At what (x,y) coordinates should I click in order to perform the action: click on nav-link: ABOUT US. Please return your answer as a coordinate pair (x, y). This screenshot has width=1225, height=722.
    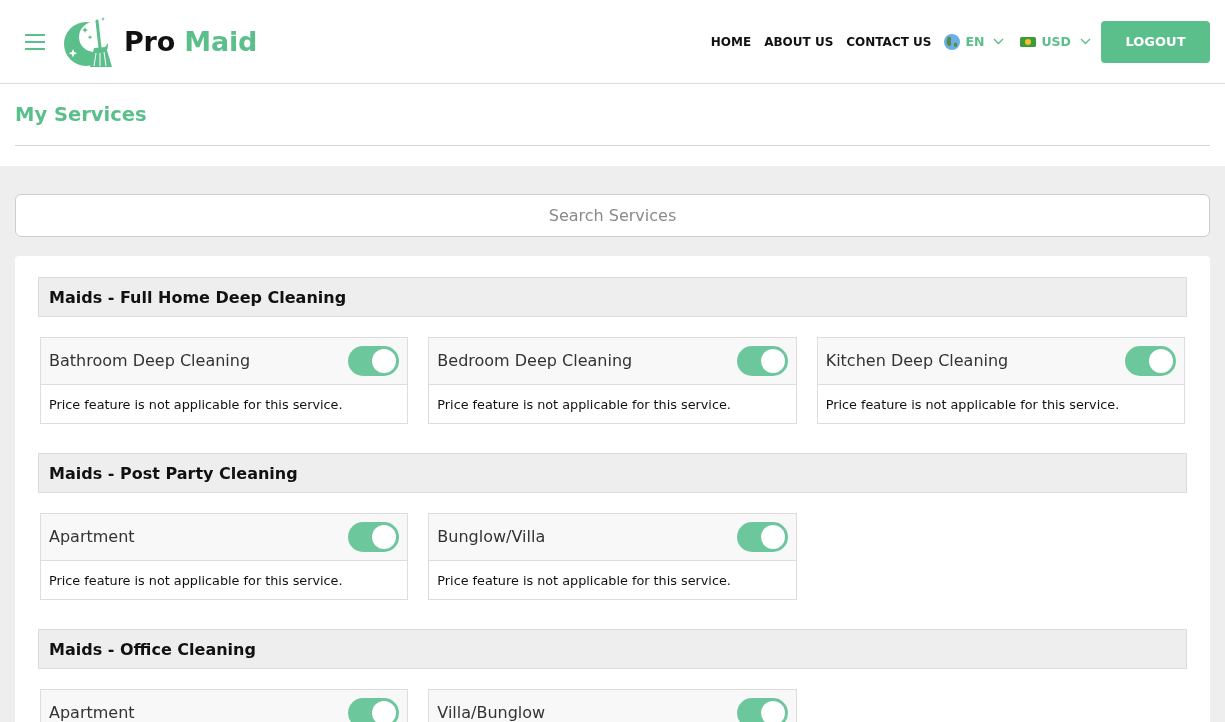
    Looking at the image, I should click on (799, 41).